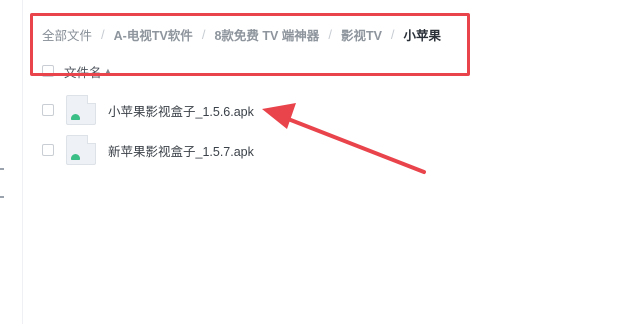  Describe the element at coordinates (83, 71) in the screenshot. I see `filename-column-header: 文件名` at that location.